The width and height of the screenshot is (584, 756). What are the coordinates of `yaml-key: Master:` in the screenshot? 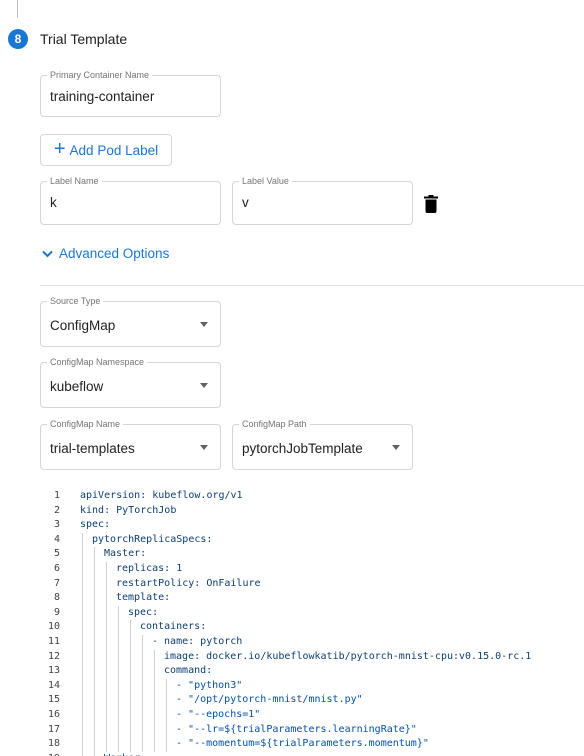 It's located at (125, 554).